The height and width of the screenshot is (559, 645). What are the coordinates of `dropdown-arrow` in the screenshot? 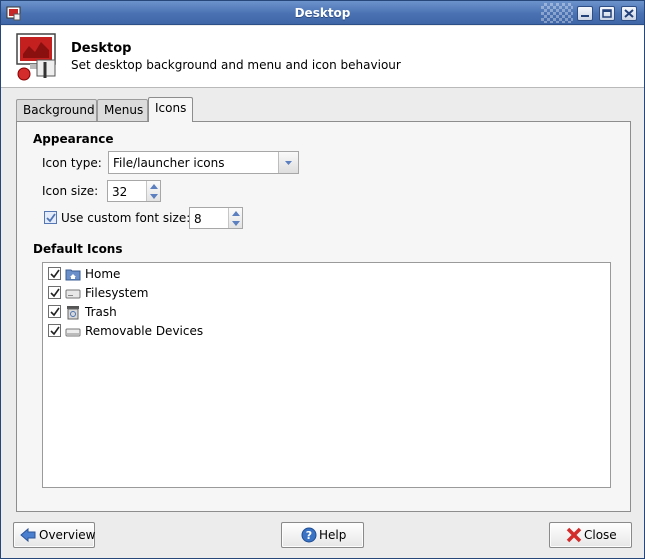 It's located at (288, 162).